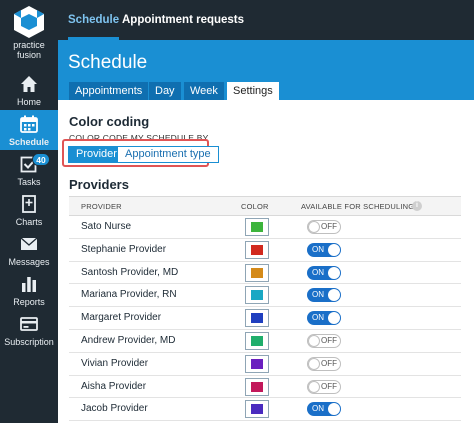  I want to click on provider-name: Andrew Provider, MD, so click(128, 340).